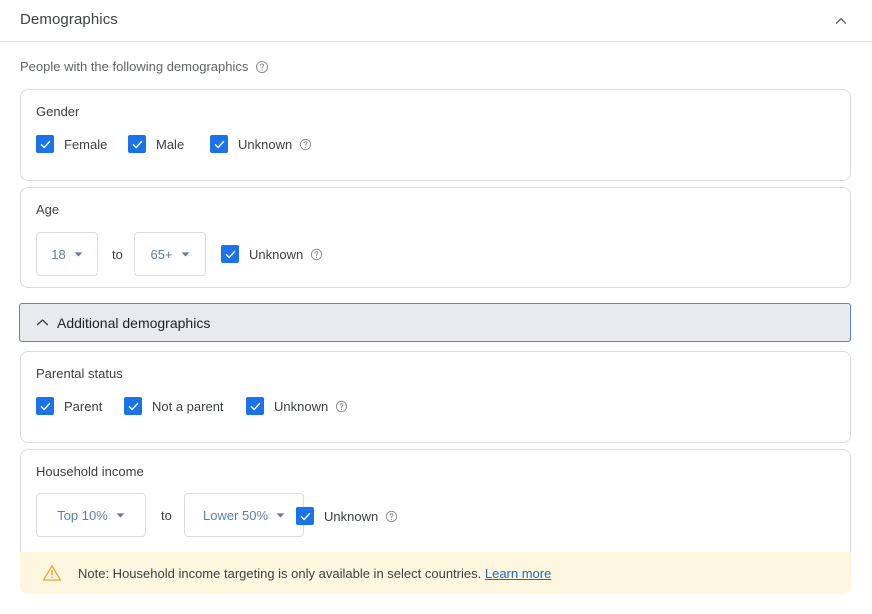 This screenshot has width=872, height=614. What do you see at coordinates (435, 135) in the screenshot?
I see `gender-card: Gender Female Male Unknown` at bounding box center [435, 135].